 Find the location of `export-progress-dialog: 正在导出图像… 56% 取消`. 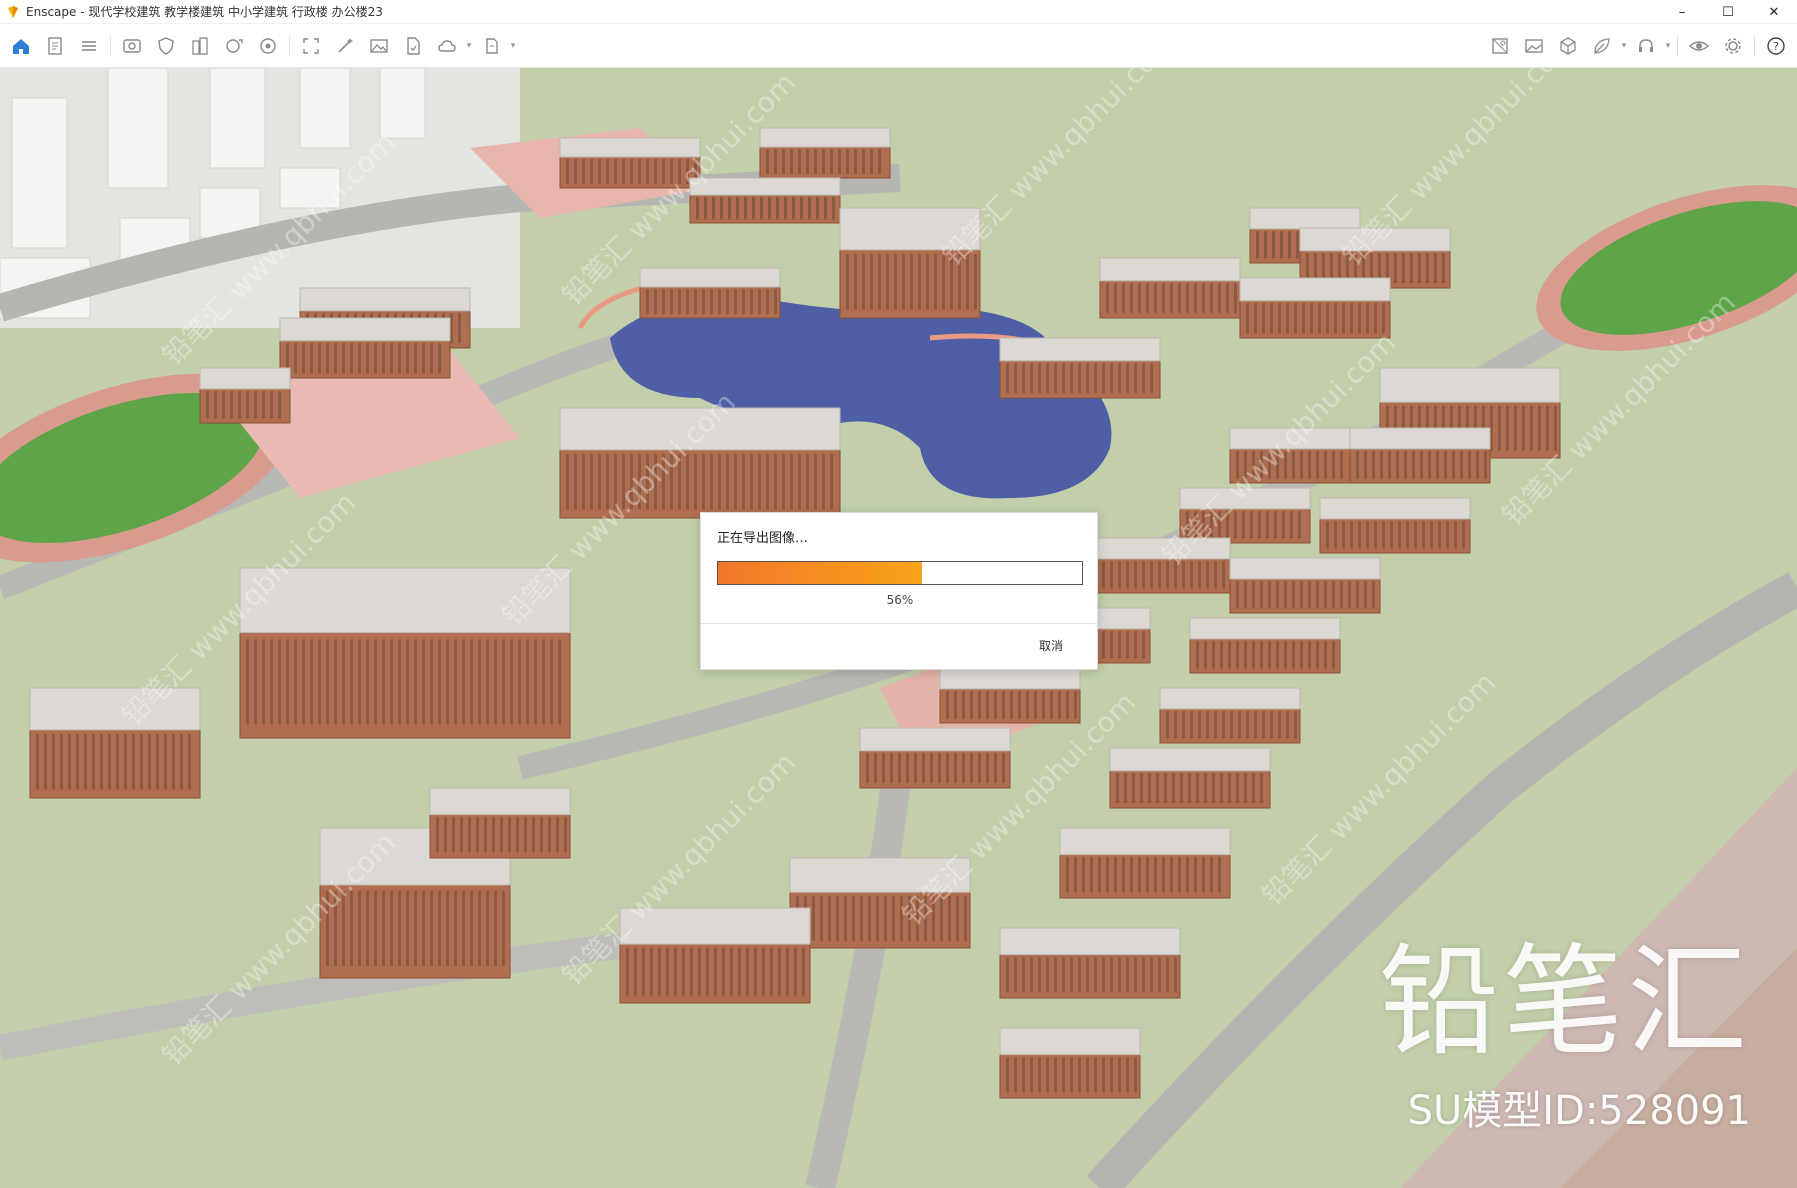

export-progress-dialog: 正在导出图像… 56% 取消 is located at coordinates (899, 591).